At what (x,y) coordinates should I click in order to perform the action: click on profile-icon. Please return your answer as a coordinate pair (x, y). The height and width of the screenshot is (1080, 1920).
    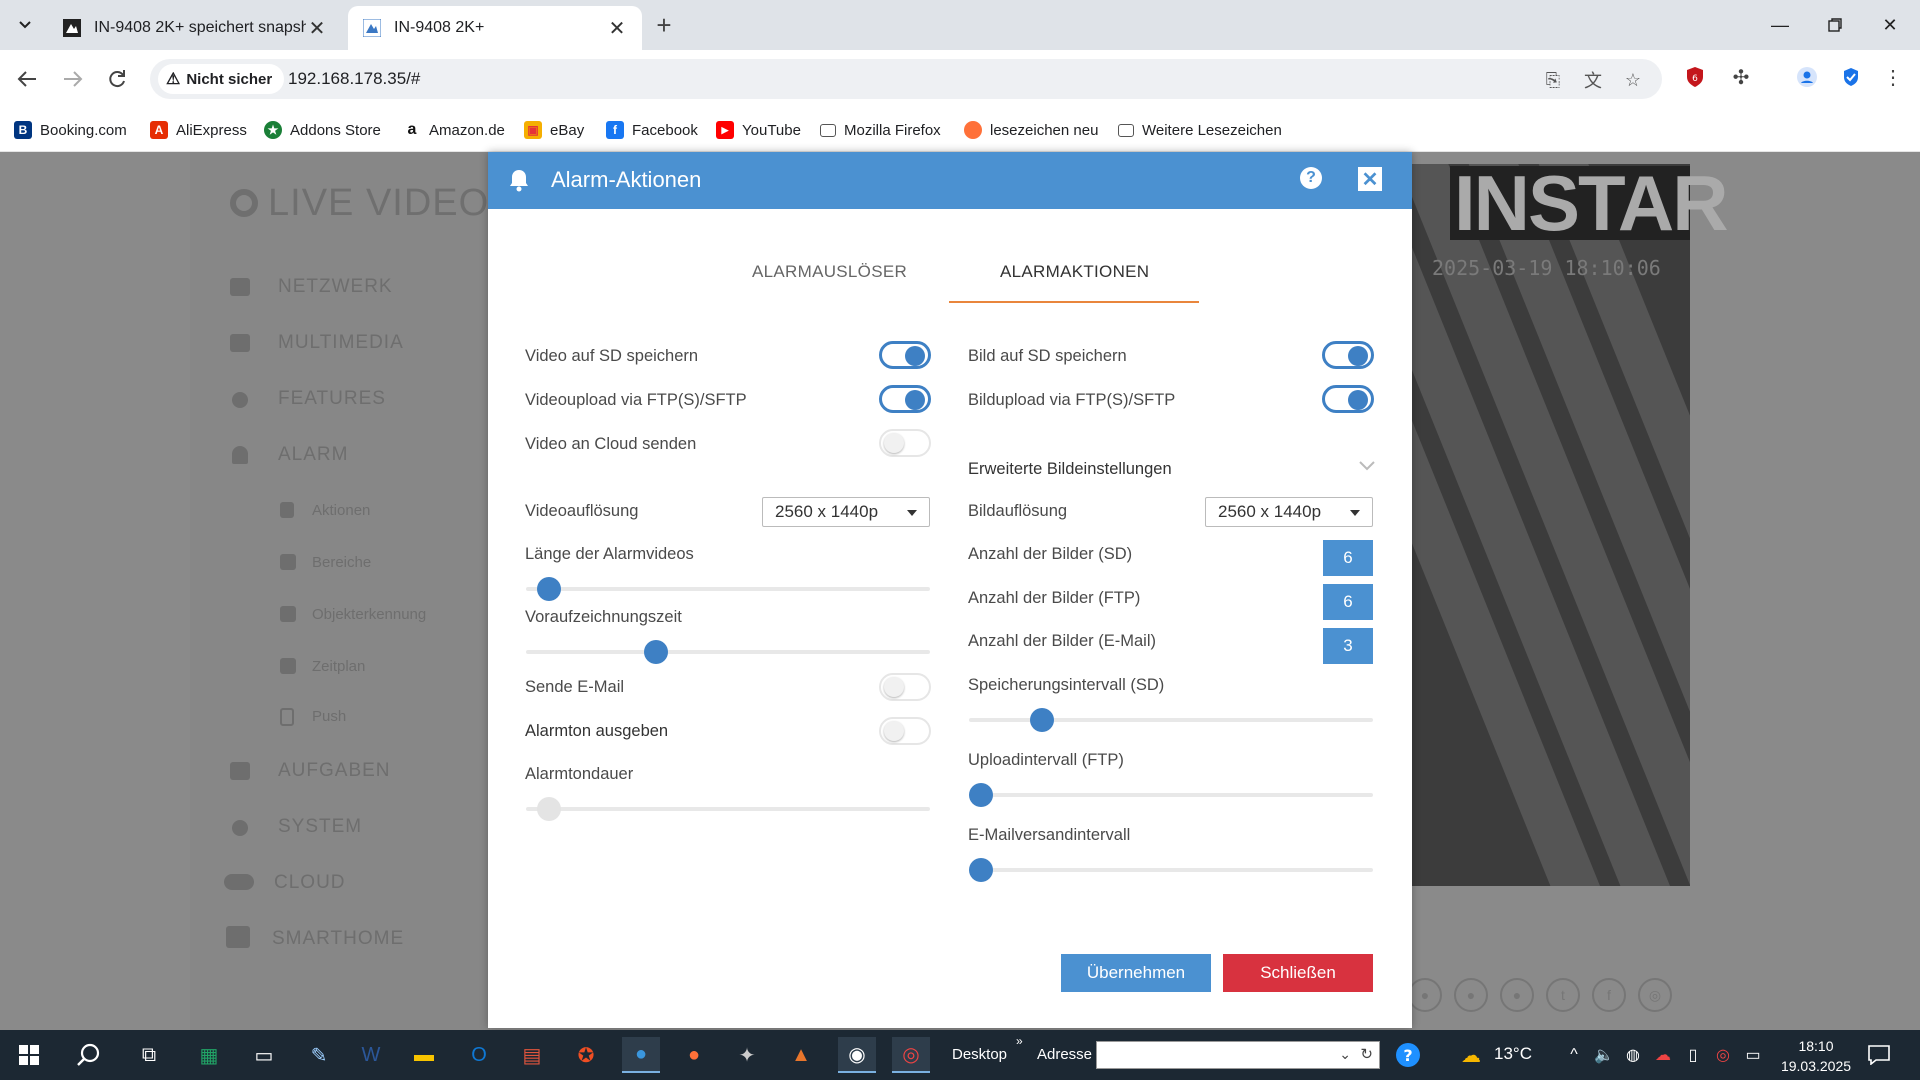
    Looking at the image, I should click on (1807, 77).